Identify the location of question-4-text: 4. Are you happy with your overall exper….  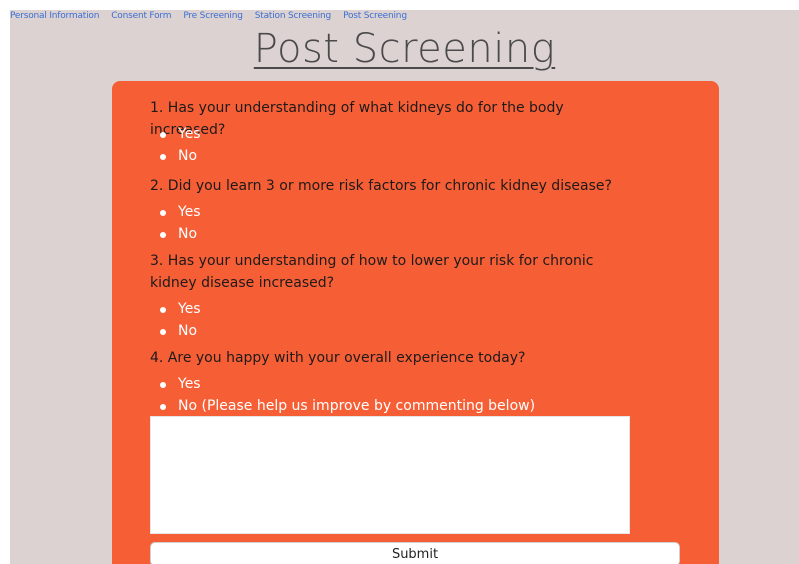
(338, 358).